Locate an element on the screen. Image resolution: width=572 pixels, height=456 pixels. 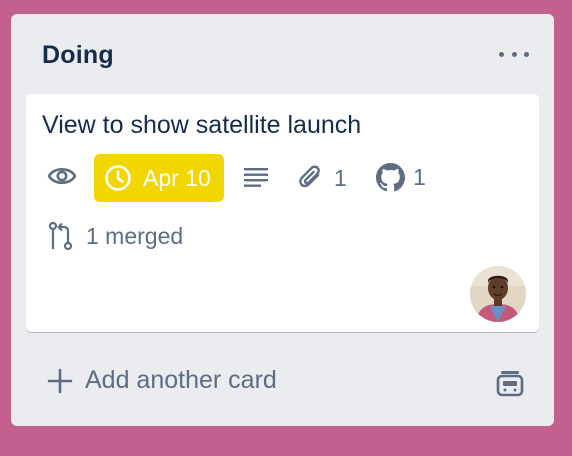
add-card-button: Add another card is located at coordinates (162, 380).